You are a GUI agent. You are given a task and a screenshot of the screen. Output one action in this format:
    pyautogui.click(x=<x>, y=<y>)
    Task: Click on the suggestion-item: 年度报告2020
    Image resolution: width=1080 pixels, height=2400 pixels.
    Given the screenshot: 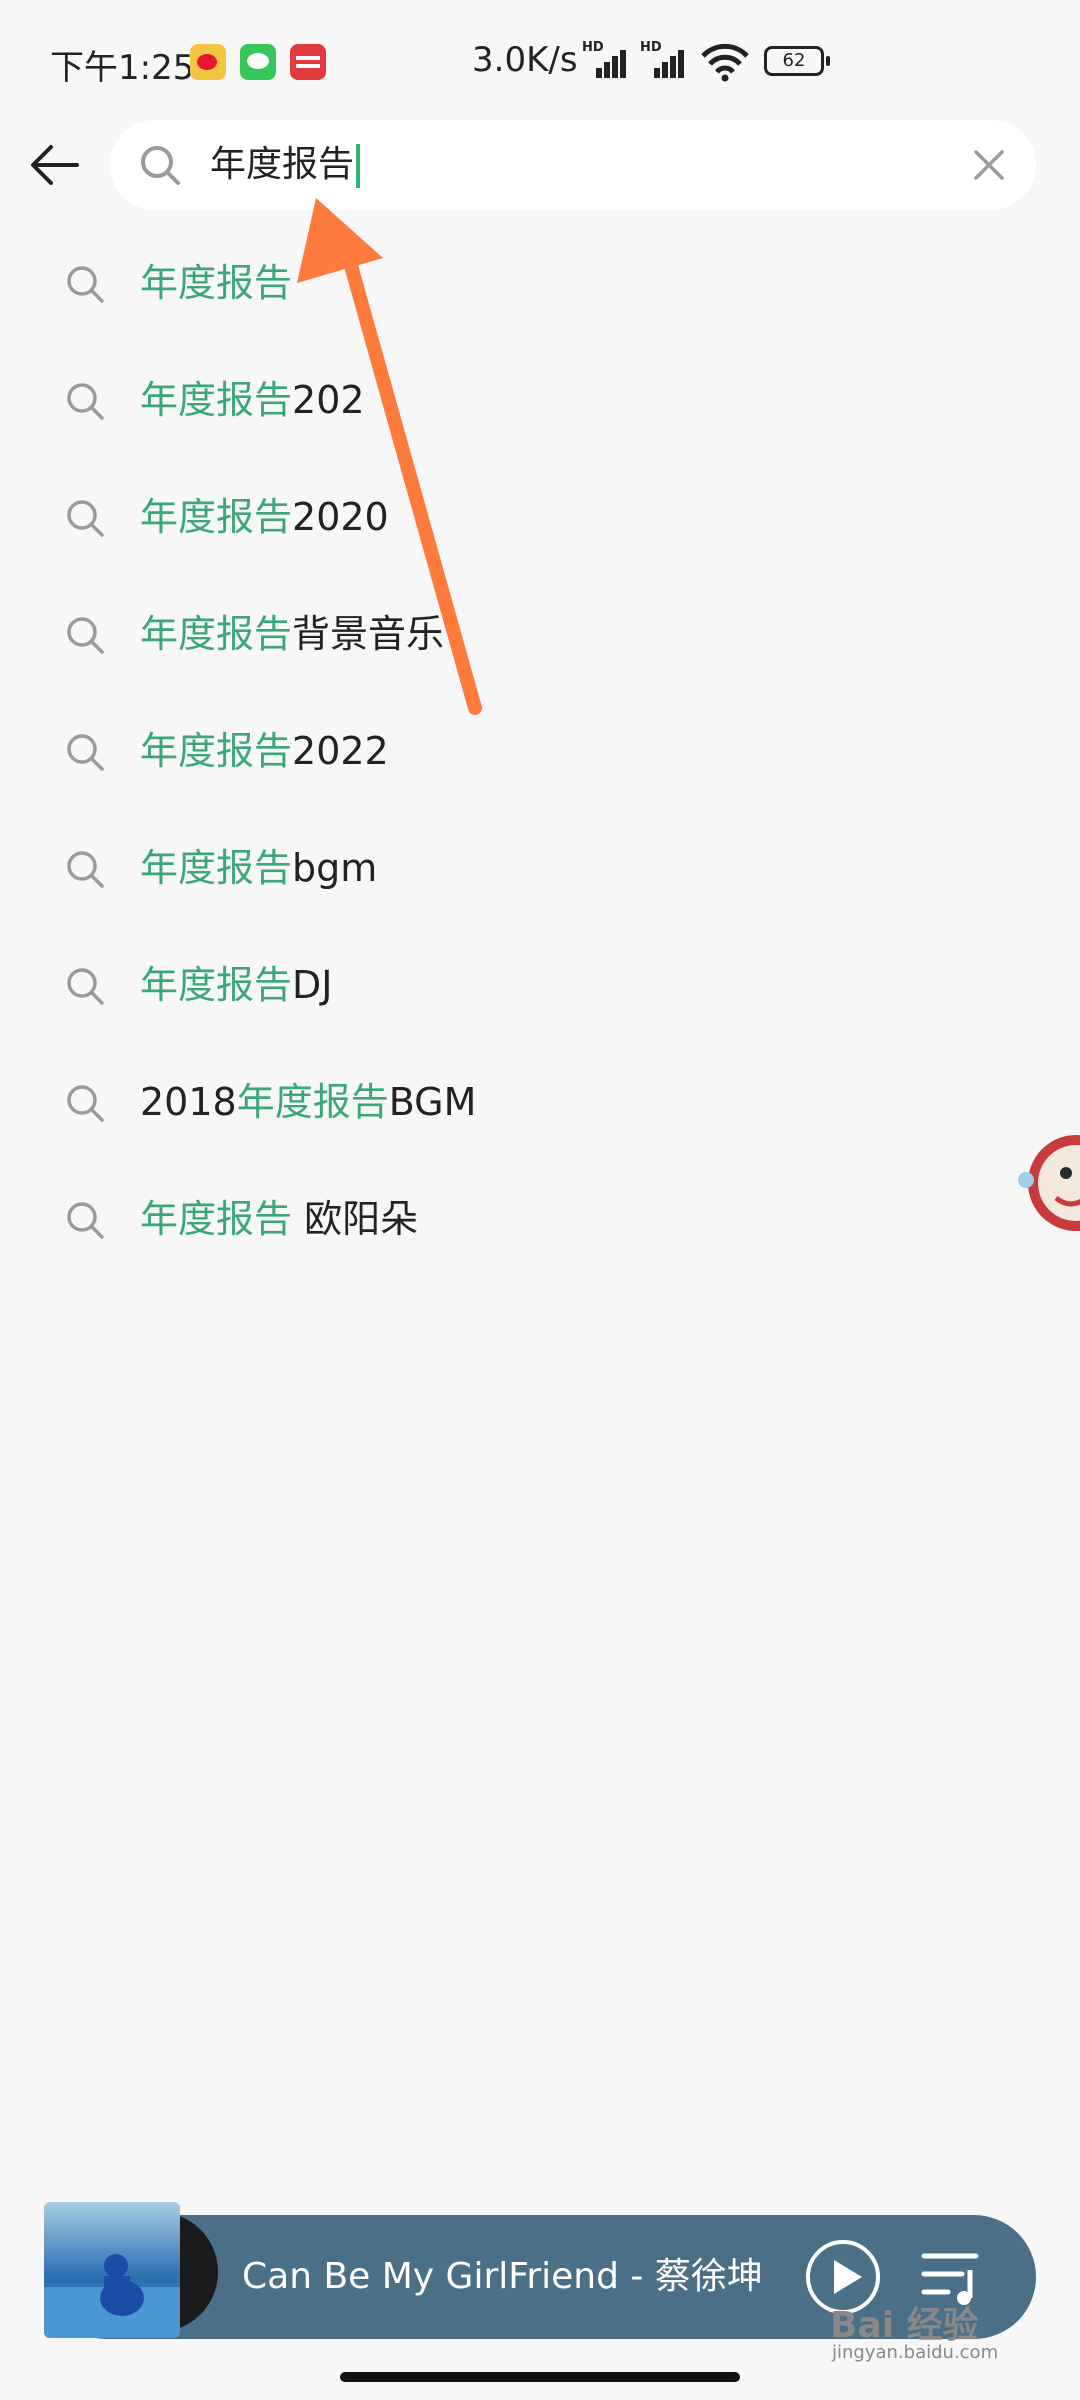 What is the action you would take?
    pyautogui.click(x=540, y=517)
    